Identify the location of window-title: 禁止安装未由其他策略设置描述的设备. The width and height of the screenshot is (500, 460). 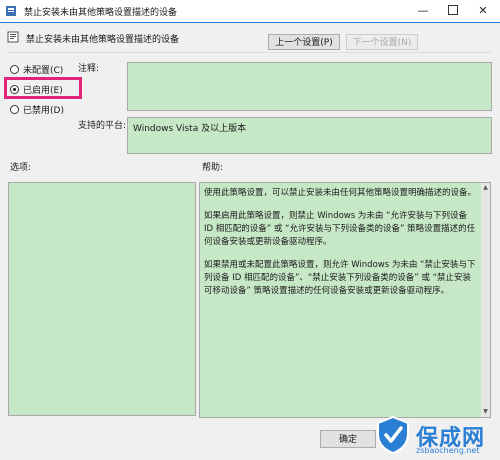
(101, 13).